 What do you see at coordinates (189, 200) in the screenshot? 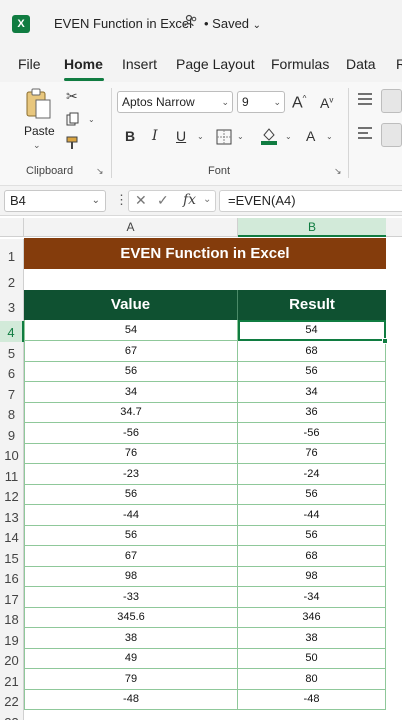
I see `insert-function-icon: fx` at bounding box center [189, 200].